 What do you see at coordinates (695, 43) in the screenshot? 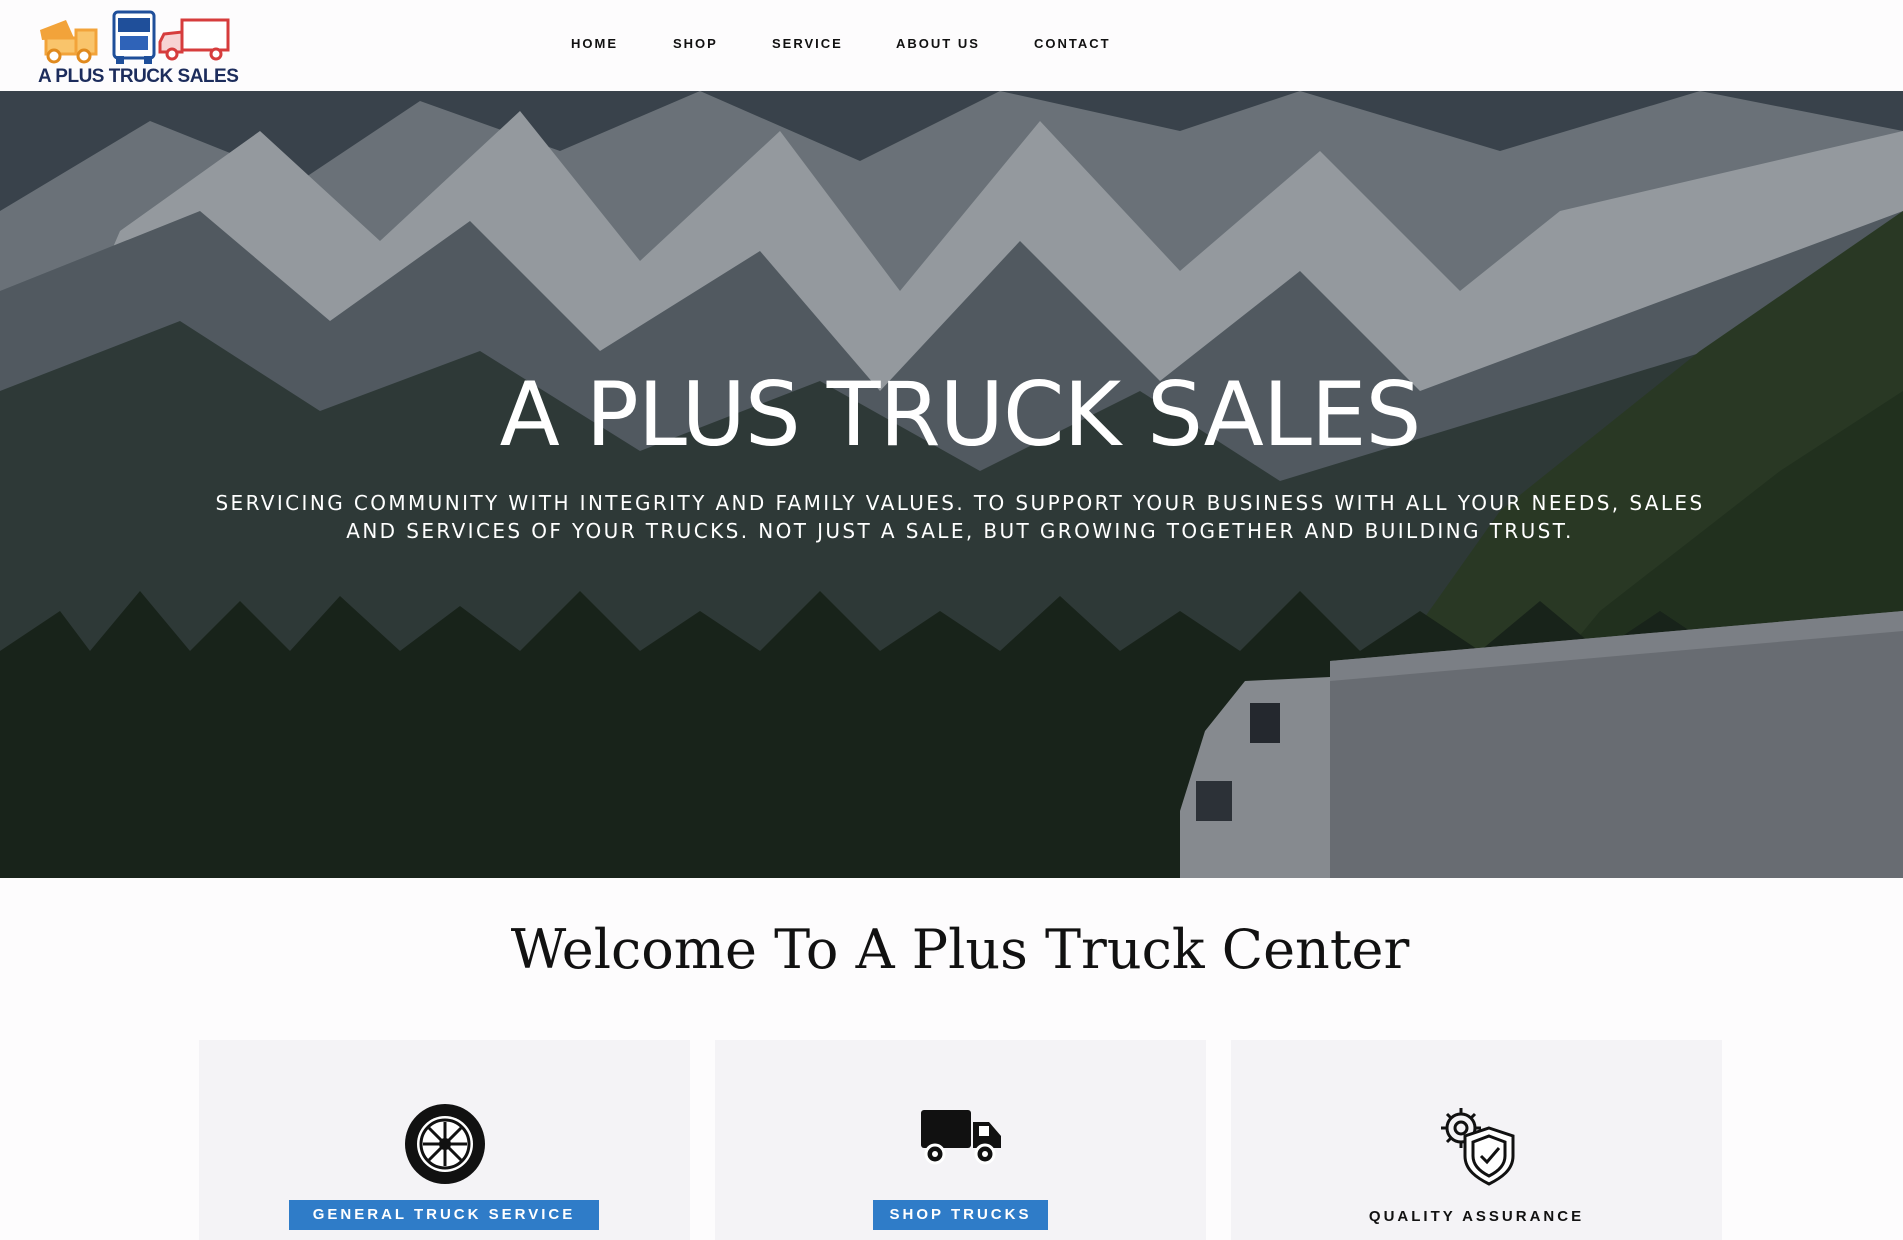
I see `nav-shop: SHOP` at bounding box center [695, 43].